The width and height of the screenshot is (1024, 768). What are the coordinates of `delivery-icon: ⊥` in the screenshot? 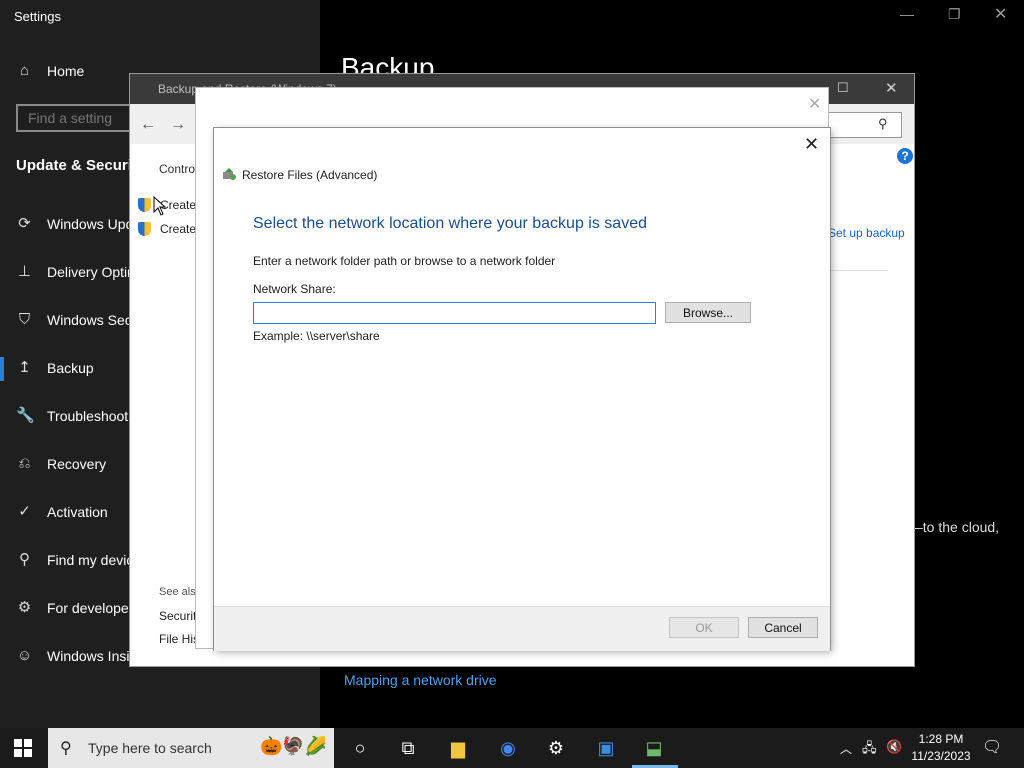 It's located at (24, 271).